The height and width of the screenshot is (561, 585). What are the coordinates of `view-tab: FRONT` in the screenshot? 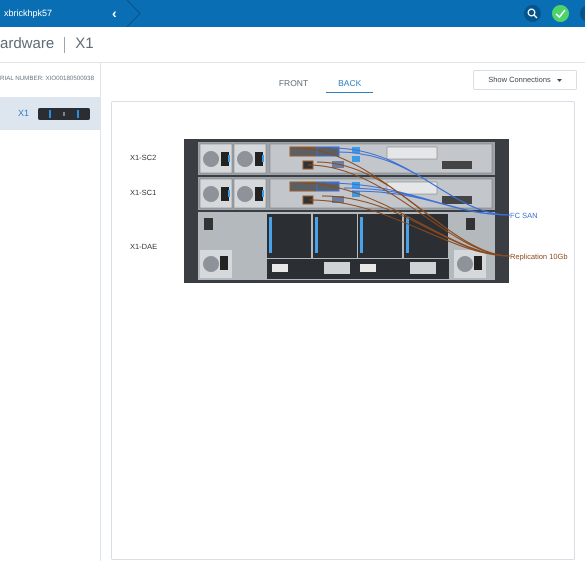 It's located at (293, 84).